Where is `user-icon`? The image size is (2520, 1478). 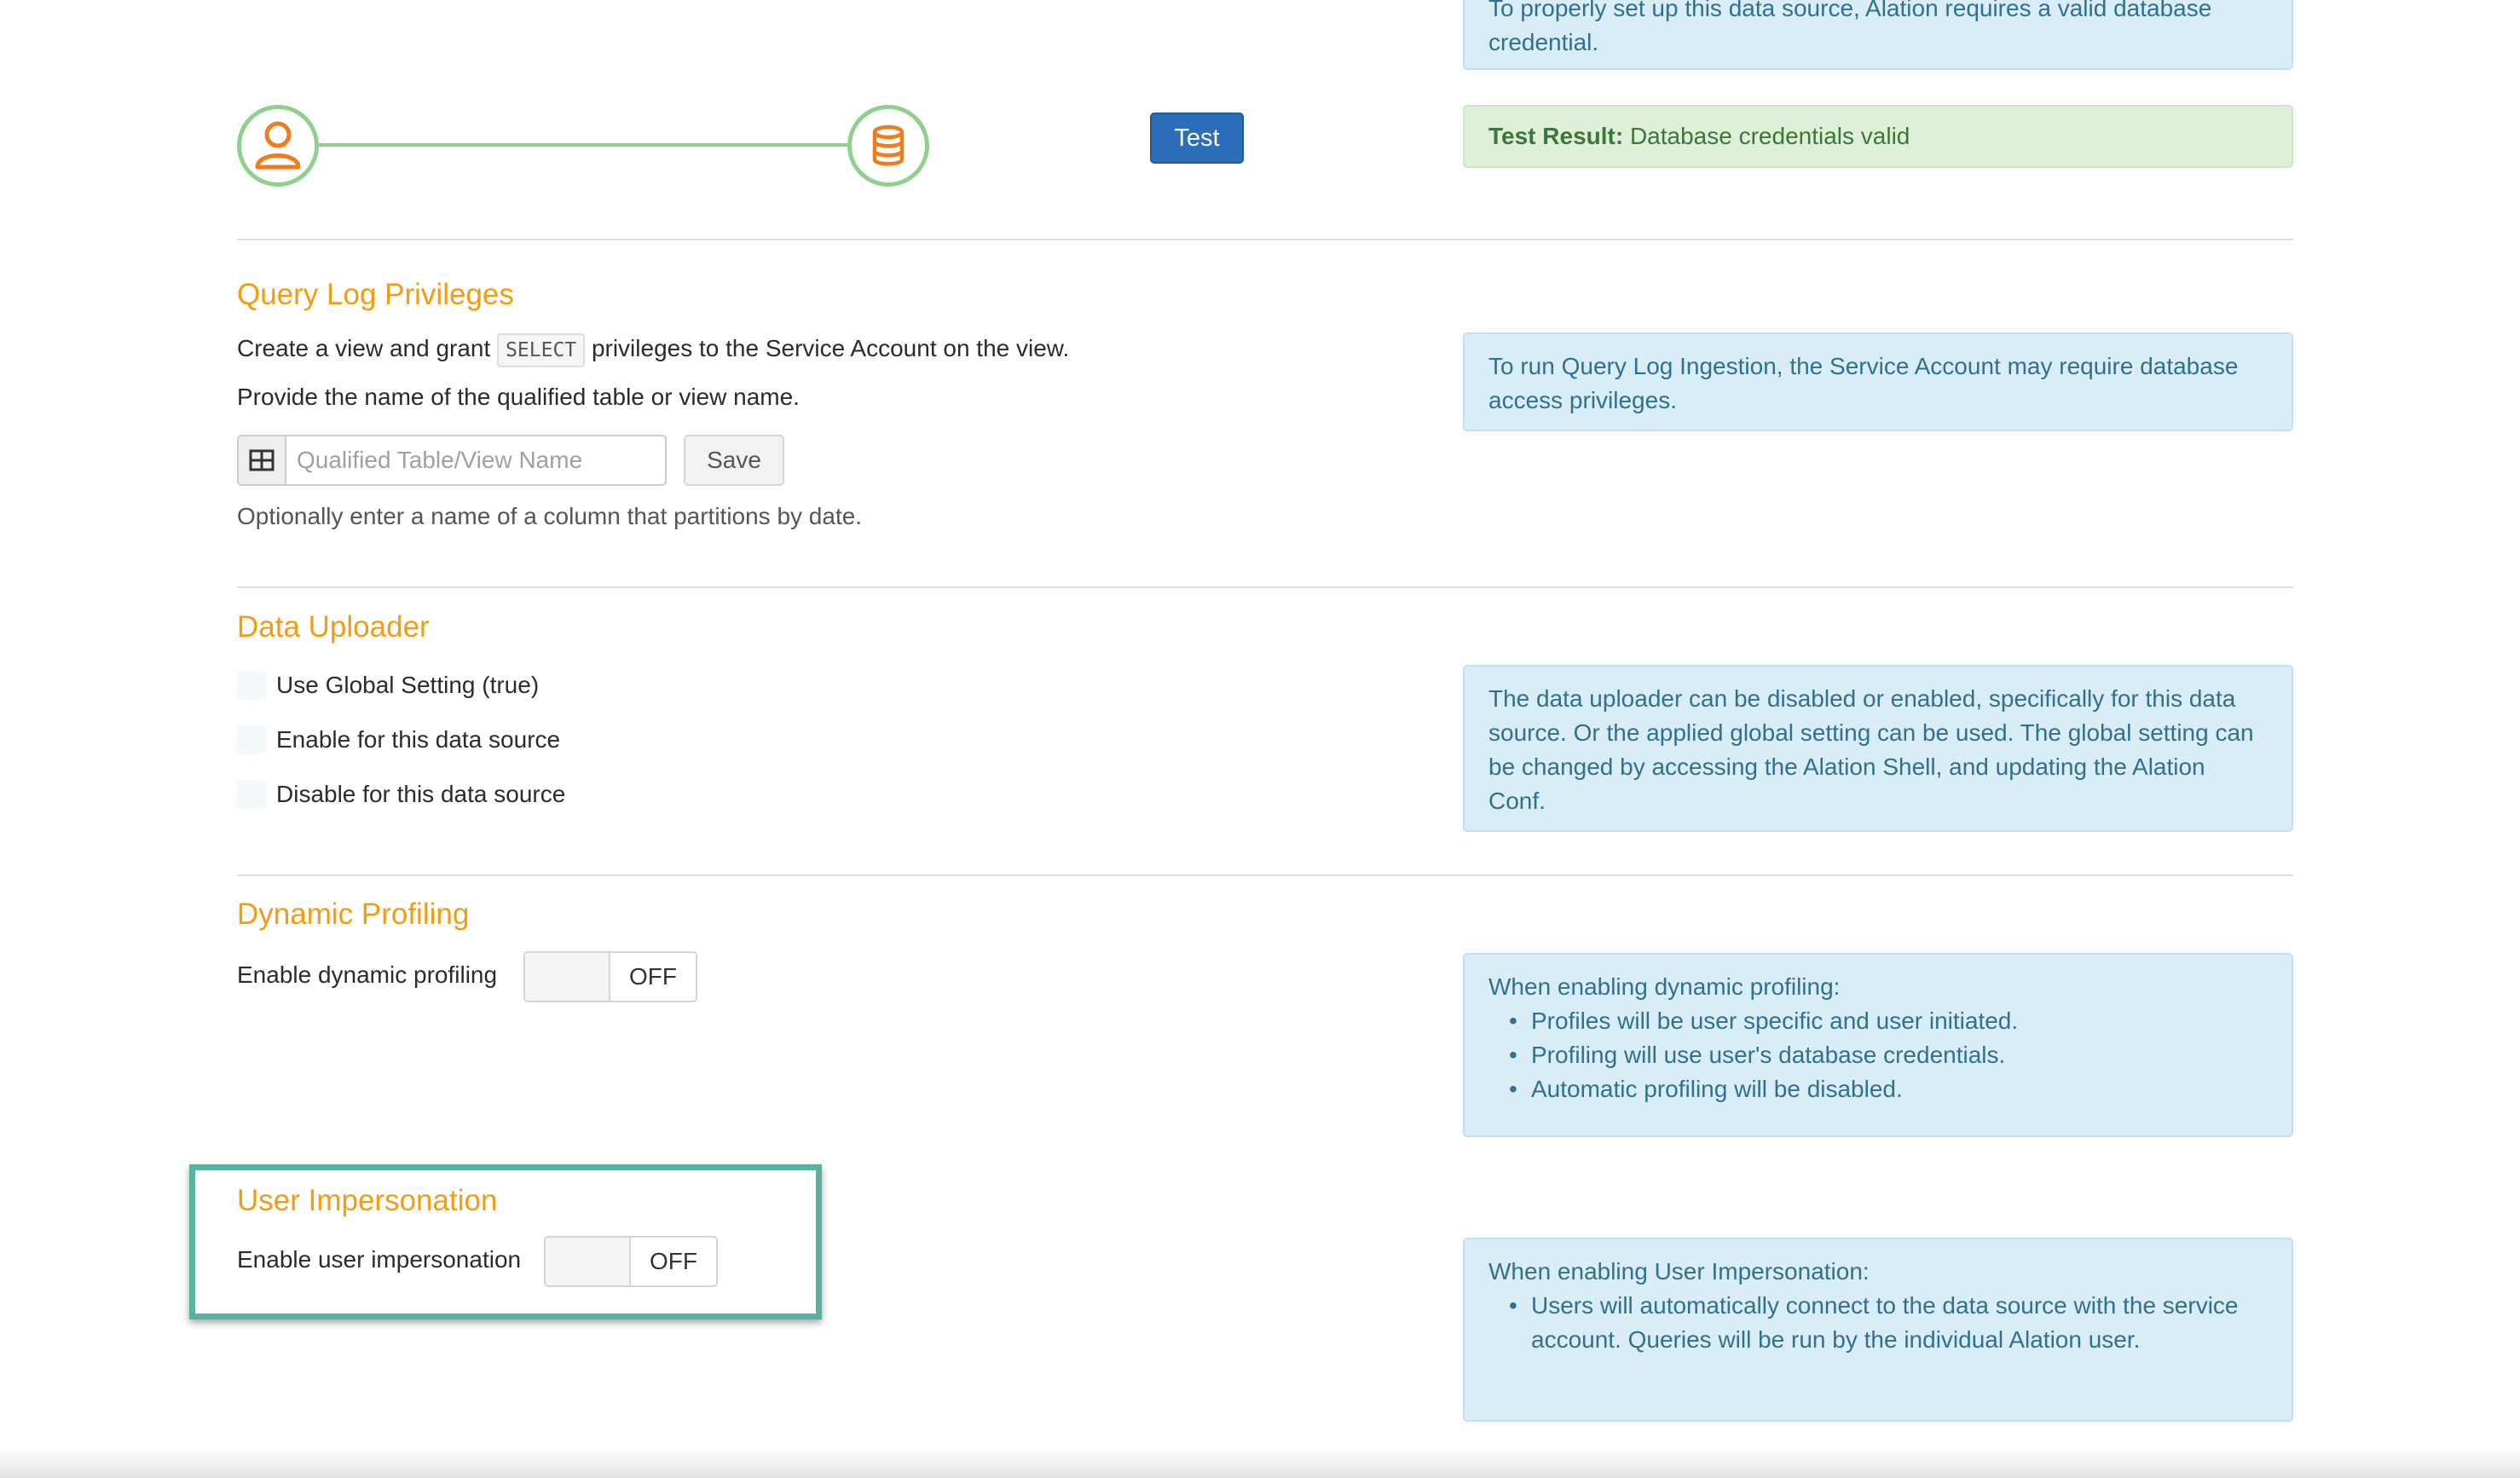
user-icon is located at coordinates (278, 145).